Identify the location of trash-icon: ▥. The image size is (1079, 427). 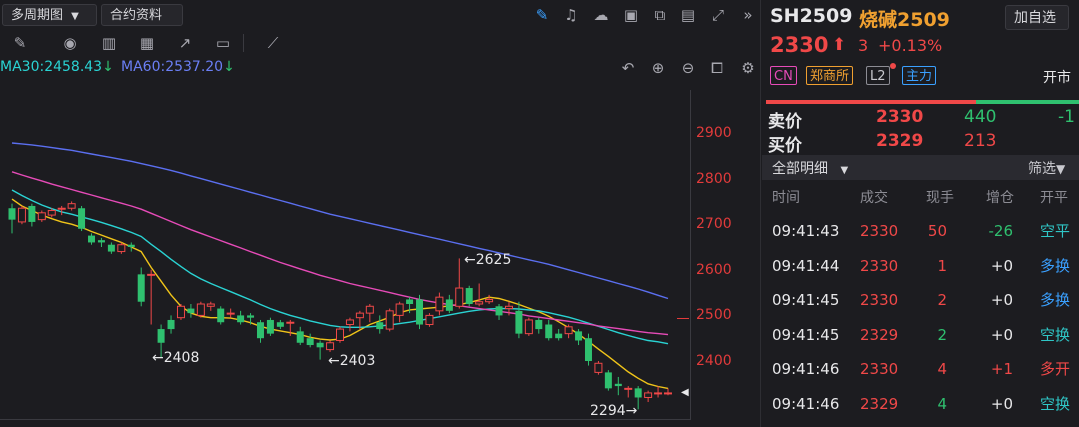
(109, 43).